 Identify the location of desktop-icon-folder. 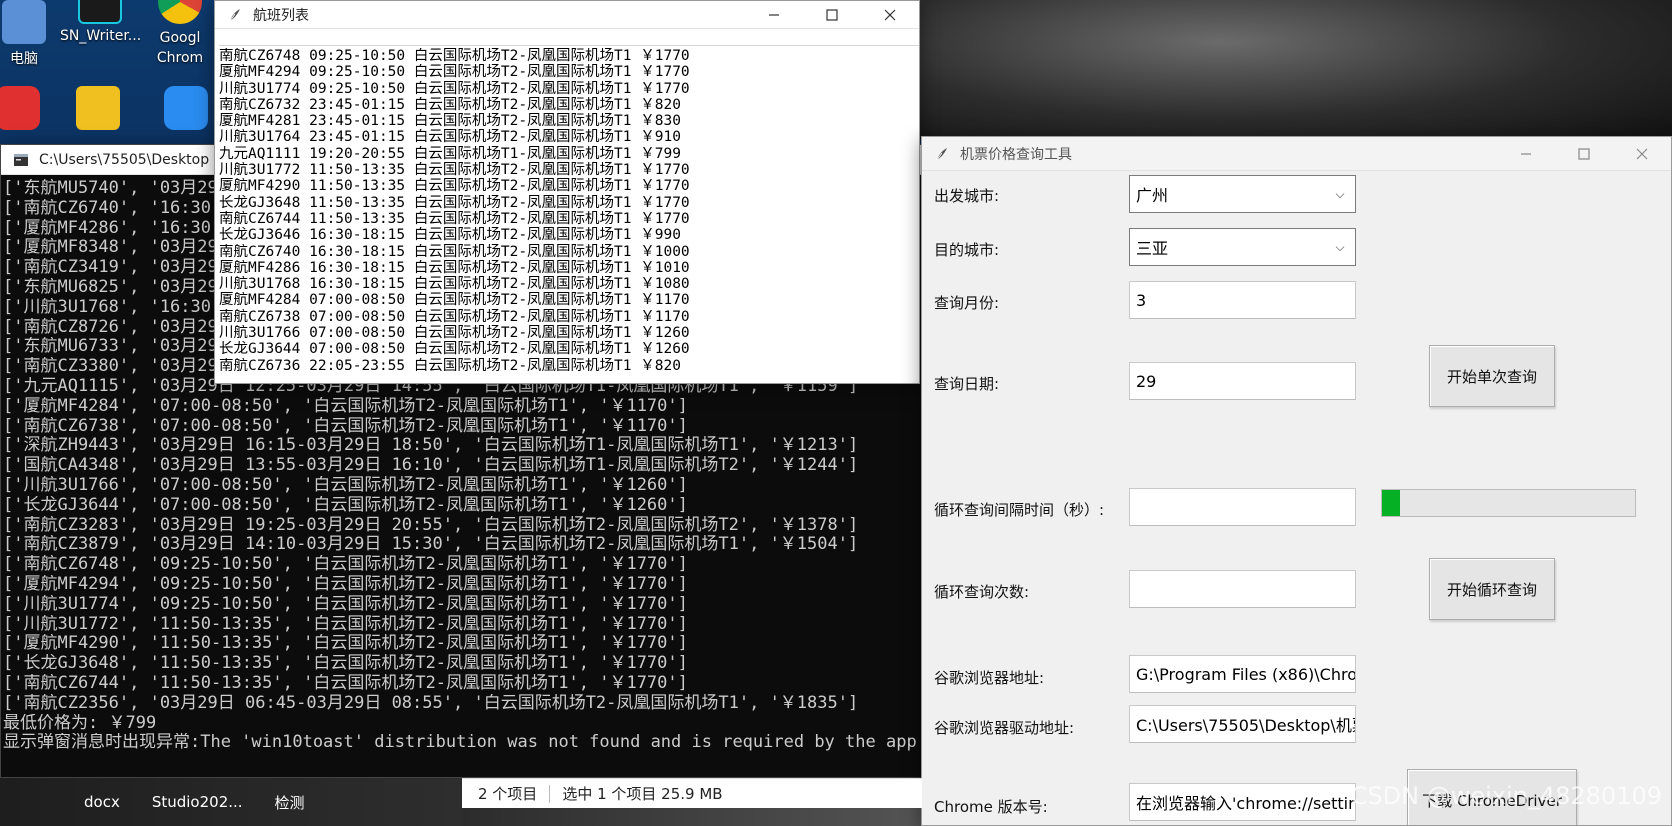
(98, 110).